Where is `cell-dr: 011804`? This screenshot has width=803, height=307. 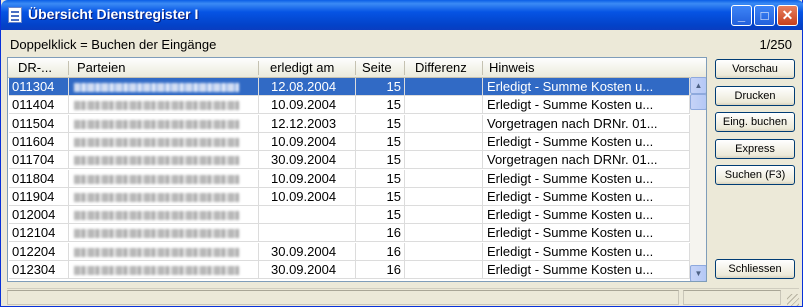 cell-dr: 011804 is located at coordinates (39, 178).